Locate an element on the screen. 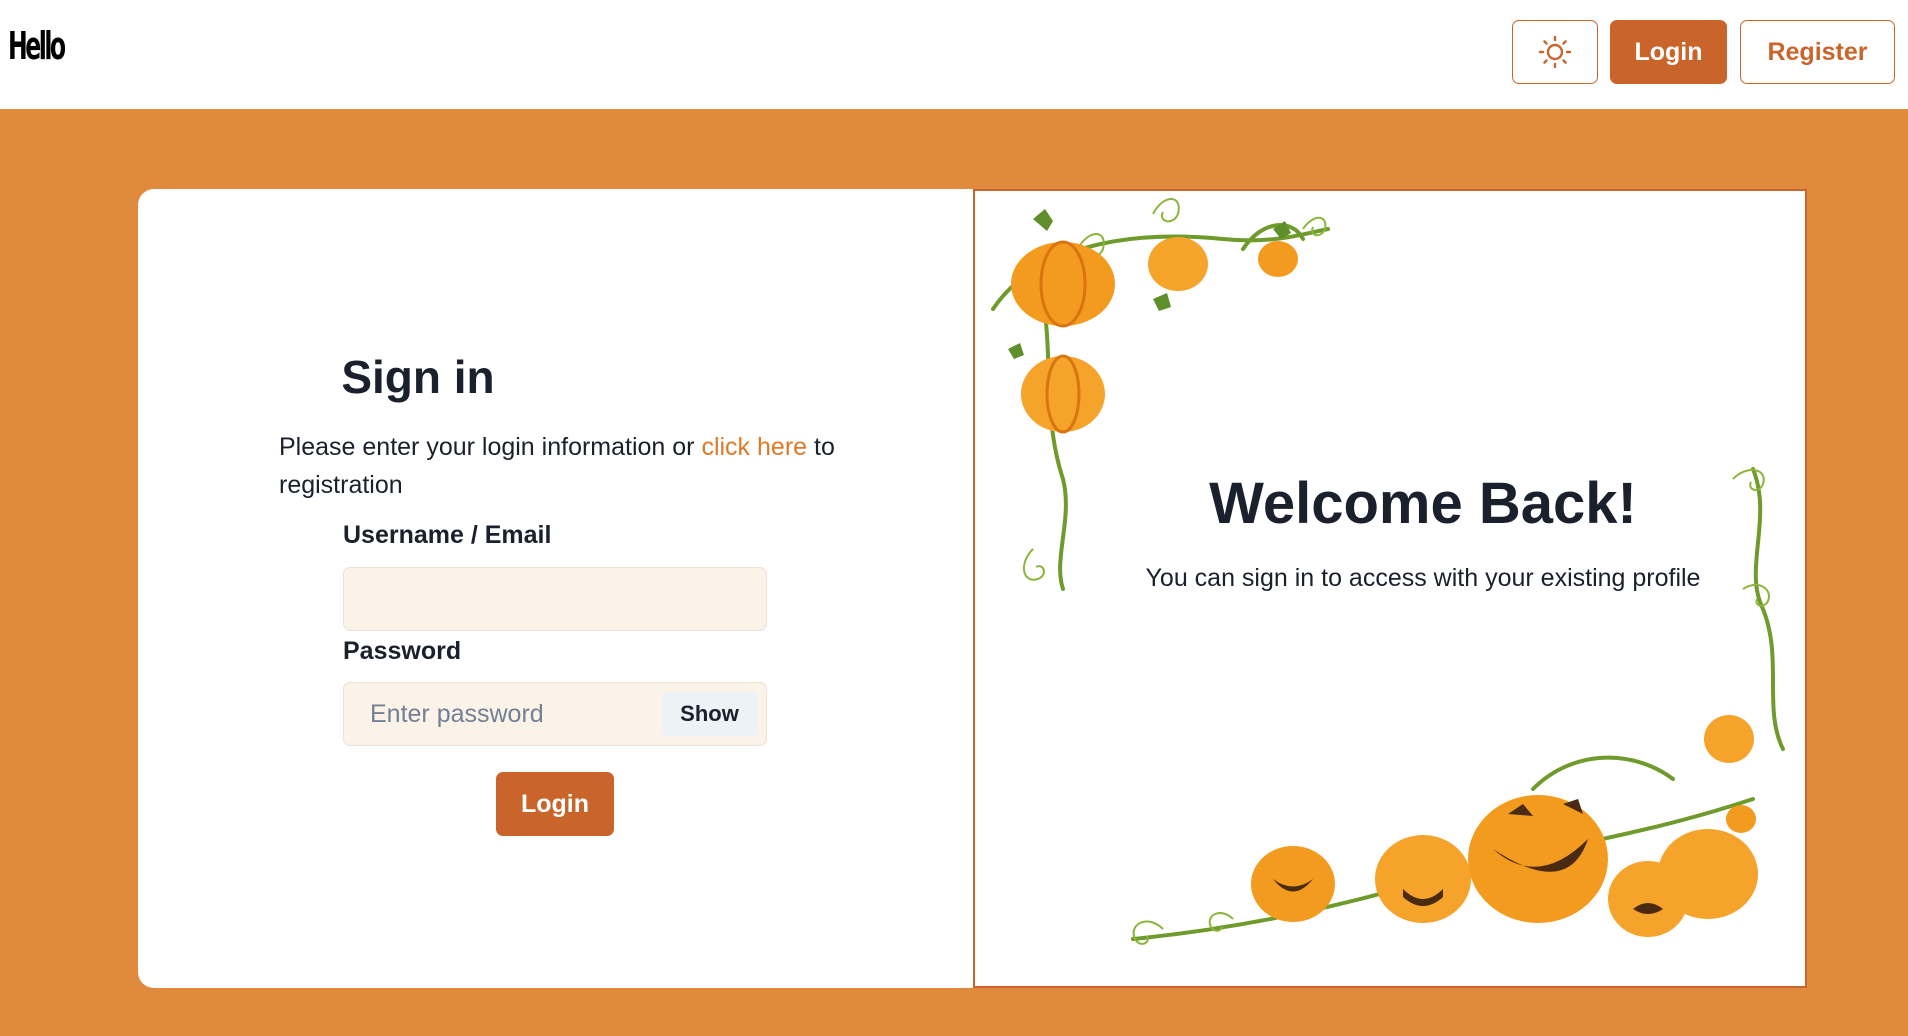 Image resolution: width=1908 pixels, height=1036 pixels. theme-toggle-button is located at coordinates (1555, 52).